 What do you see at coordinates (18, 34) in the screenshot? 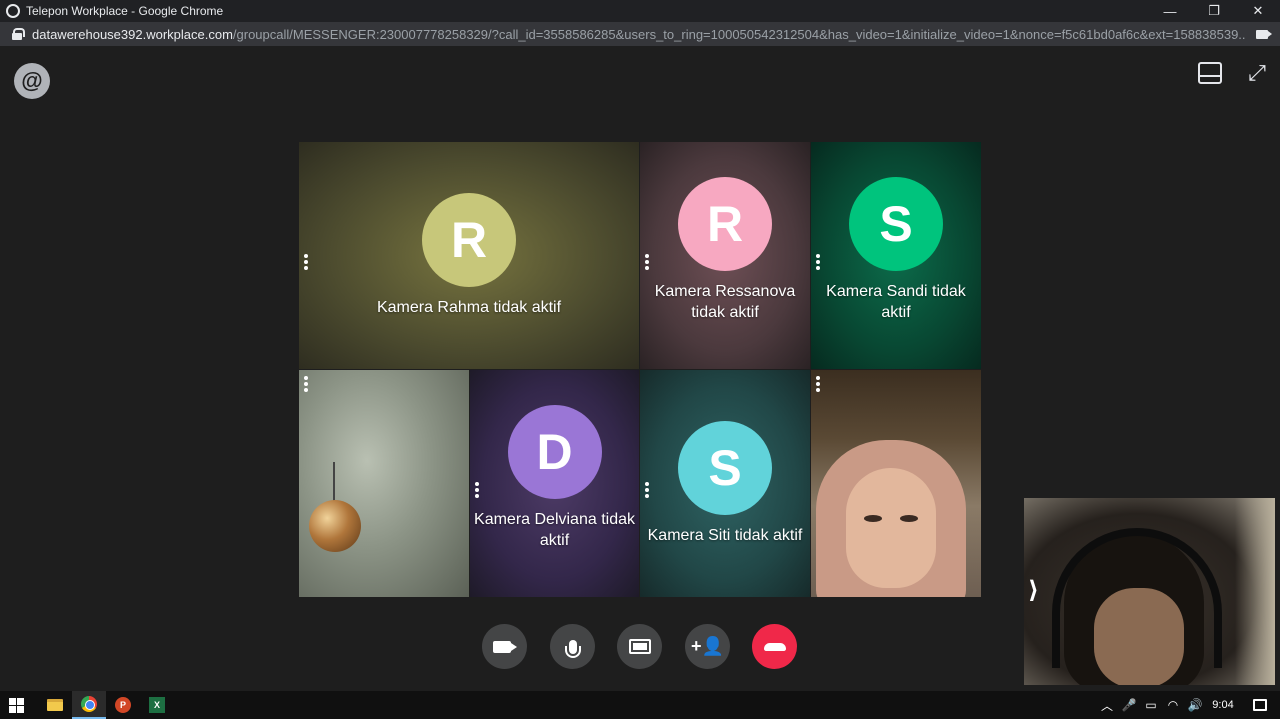
I see `lock-icon` at bounding box center [18, 34].